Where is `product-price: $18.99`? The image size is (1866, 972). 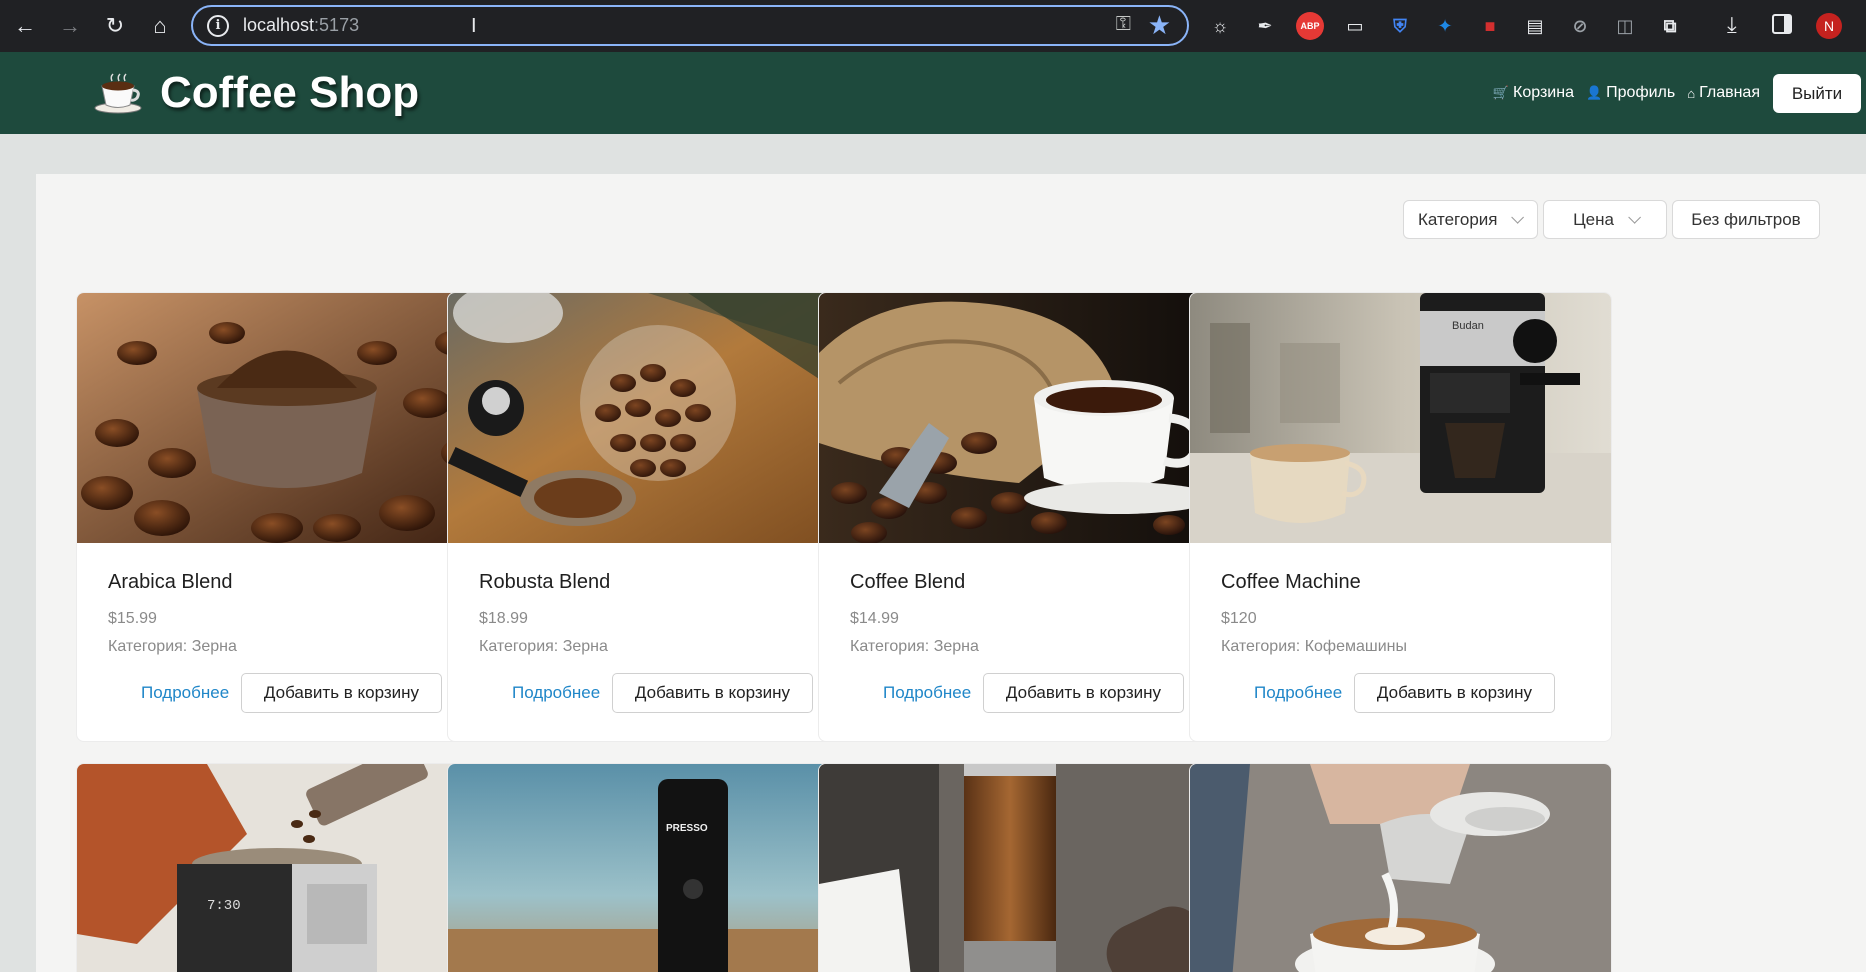
product-price: $18.99 is located at coordinates (503, 618).